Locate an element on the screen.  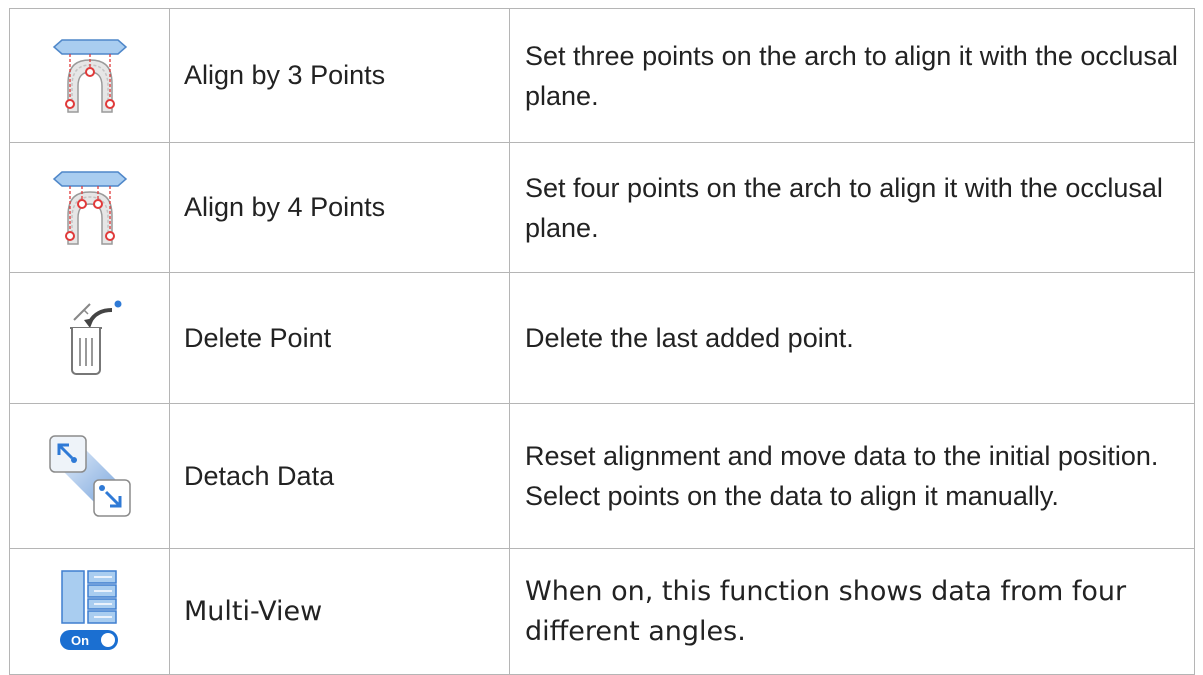
icon-cell: On is located at coordinates (89, 611).